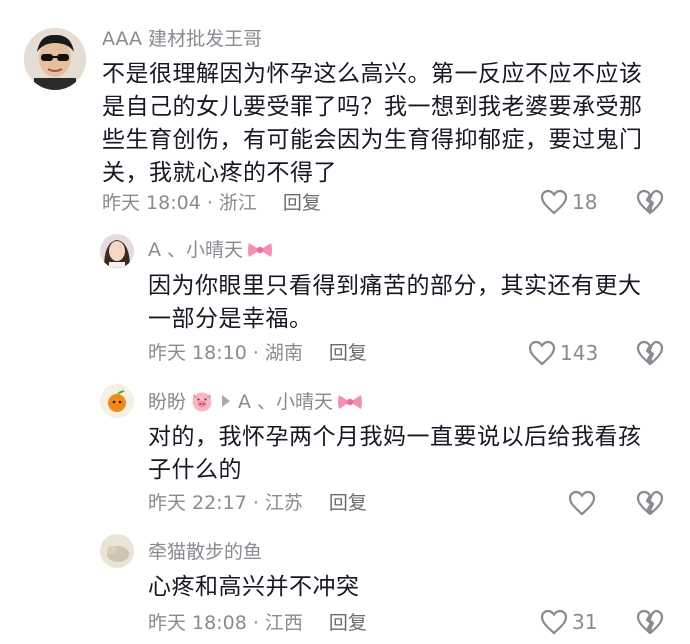 This screenshot has width=690, height=644. I want to click on comment-text: 对的，我怀孕两个月我妈一直要说以后给我看孩子什么的, so click(395, 453).